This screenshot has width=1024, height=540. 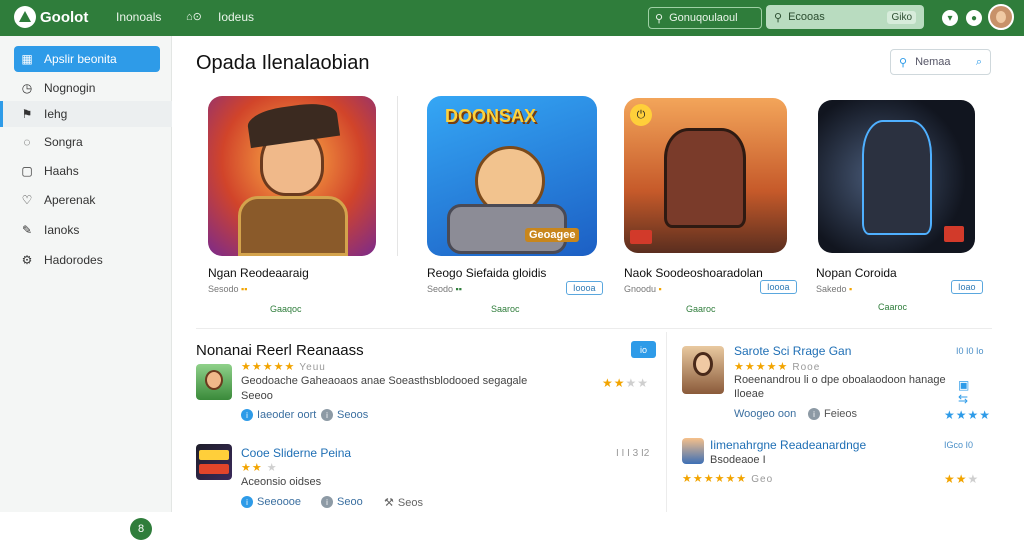 What do you see at coordinates (25, 17) in the screenshot?
I see `brand-mark-icon` at bounding box center [25, 17].